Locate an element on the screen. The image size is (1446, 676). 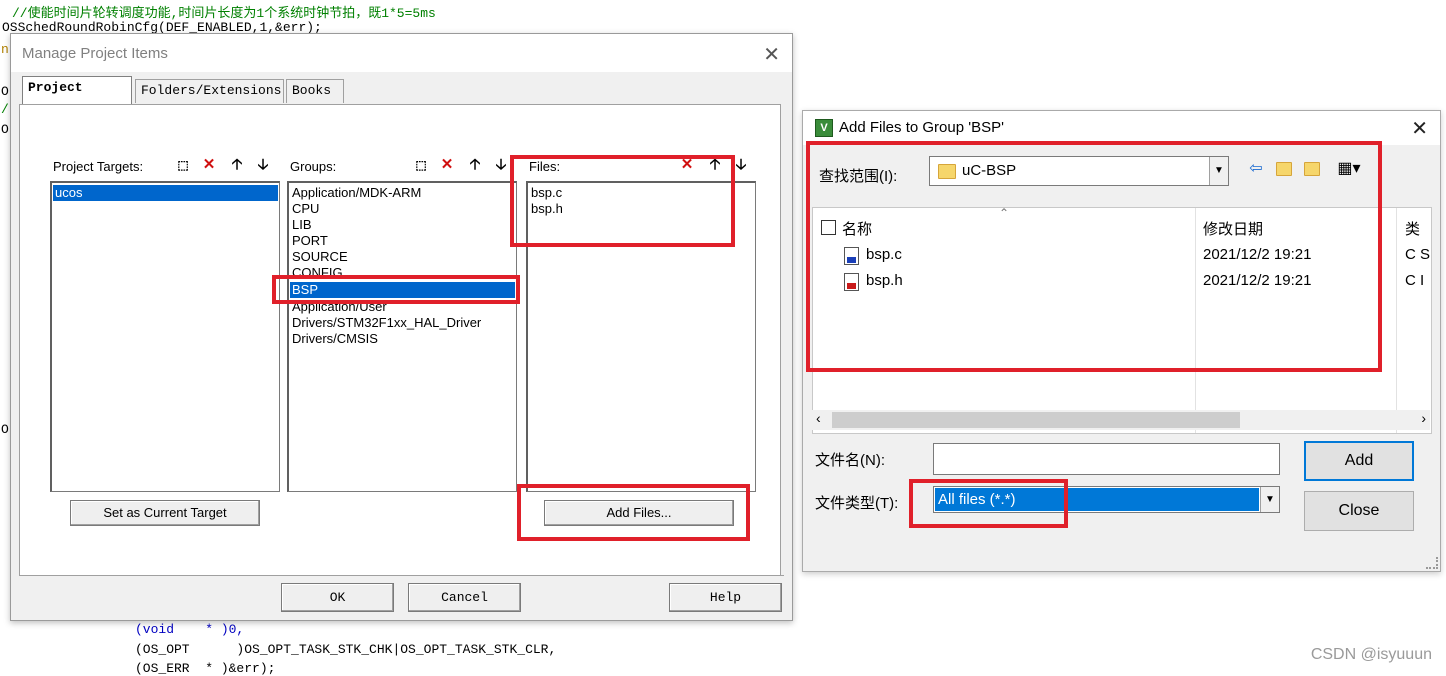
list-item: bsp.c is located at coordinates (546, 193).